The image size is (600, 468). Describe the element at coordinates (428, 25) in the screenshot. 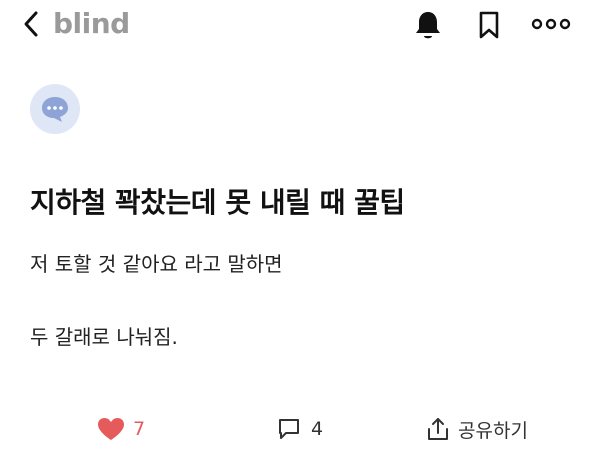

I see `bell-icon` at that location.